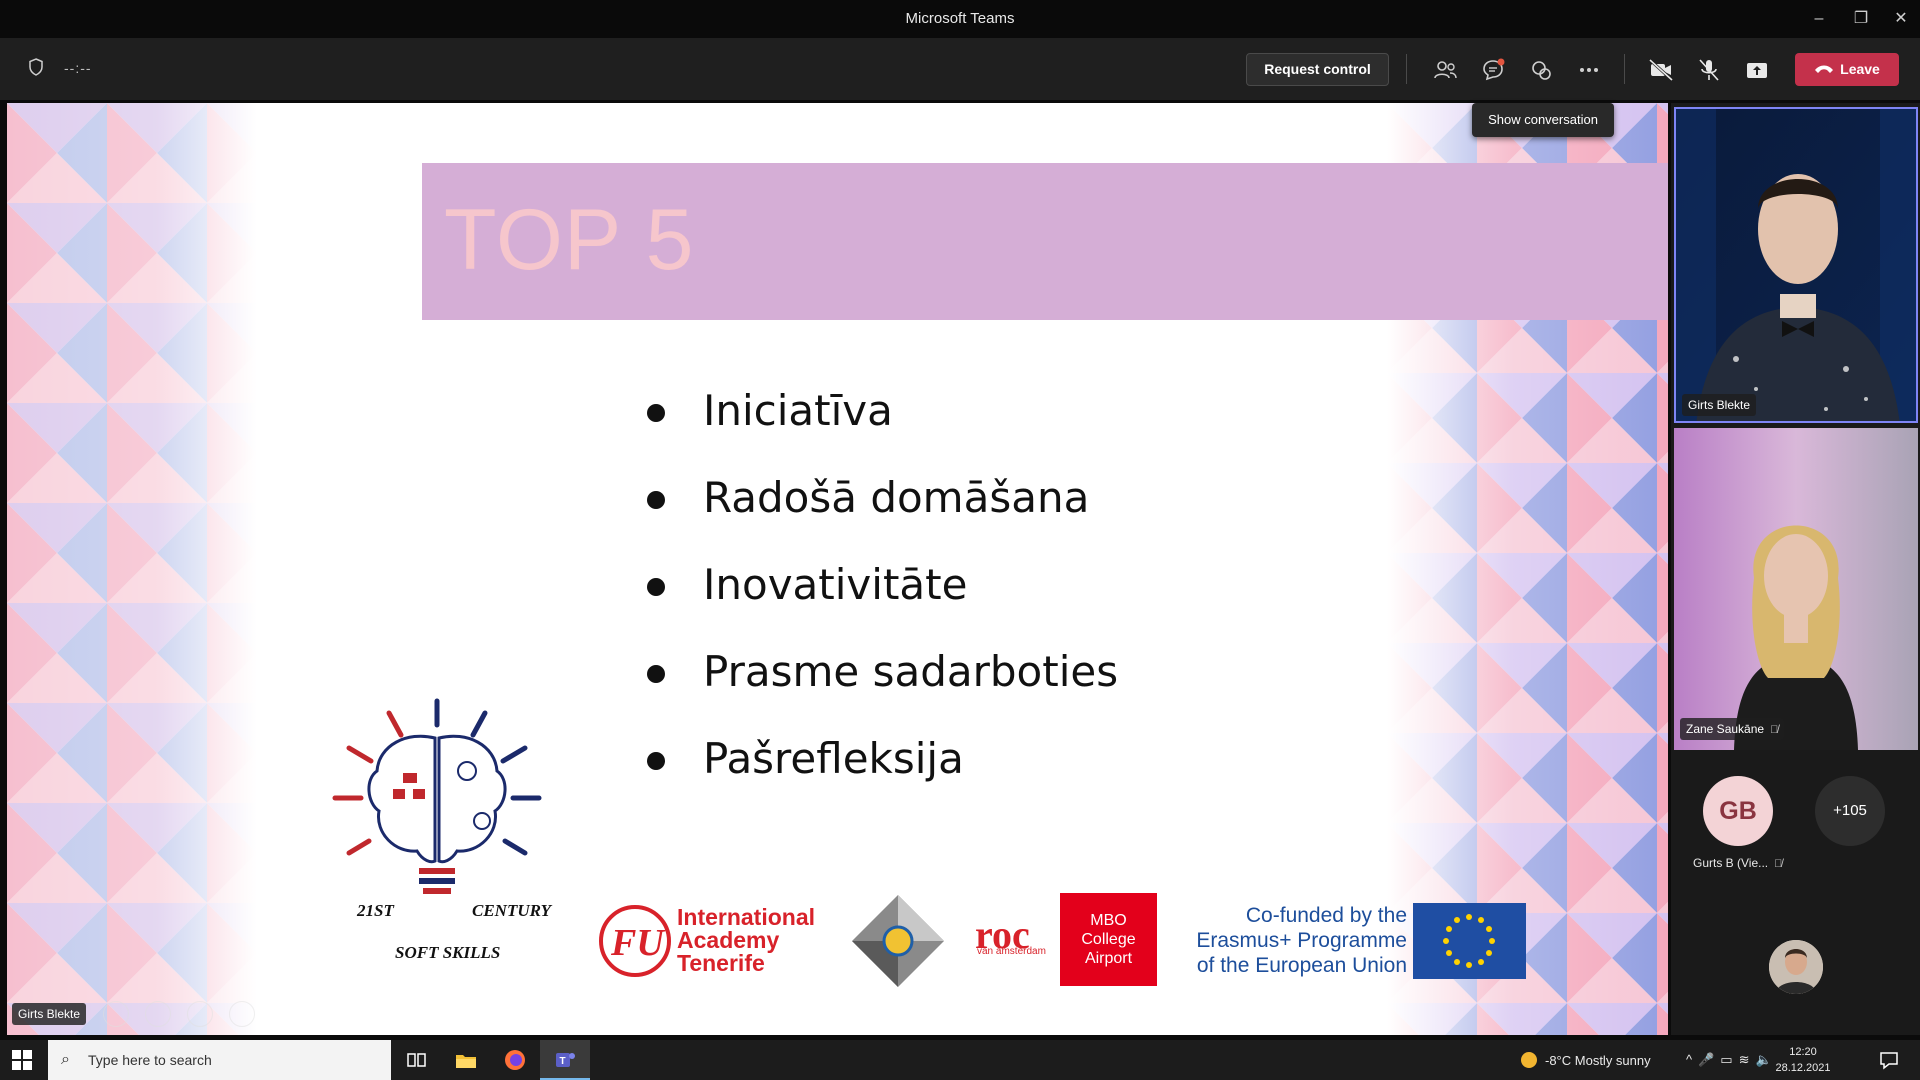  I want to click on participant-name-label: Girts Blekte, so click(1719, 405).